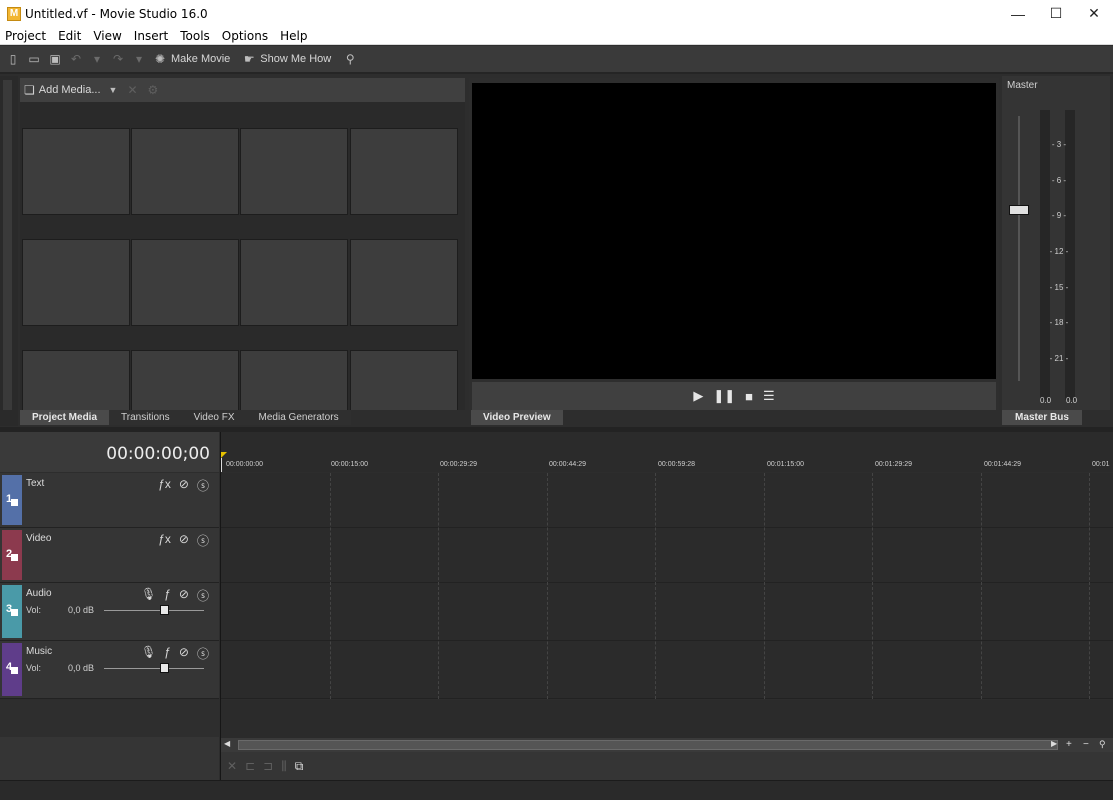  What do you see at coordinates (285, 59) in the screenshot?
I see `show-me-how-button: ☛ Show Me How` at bounding box center [285, 59].